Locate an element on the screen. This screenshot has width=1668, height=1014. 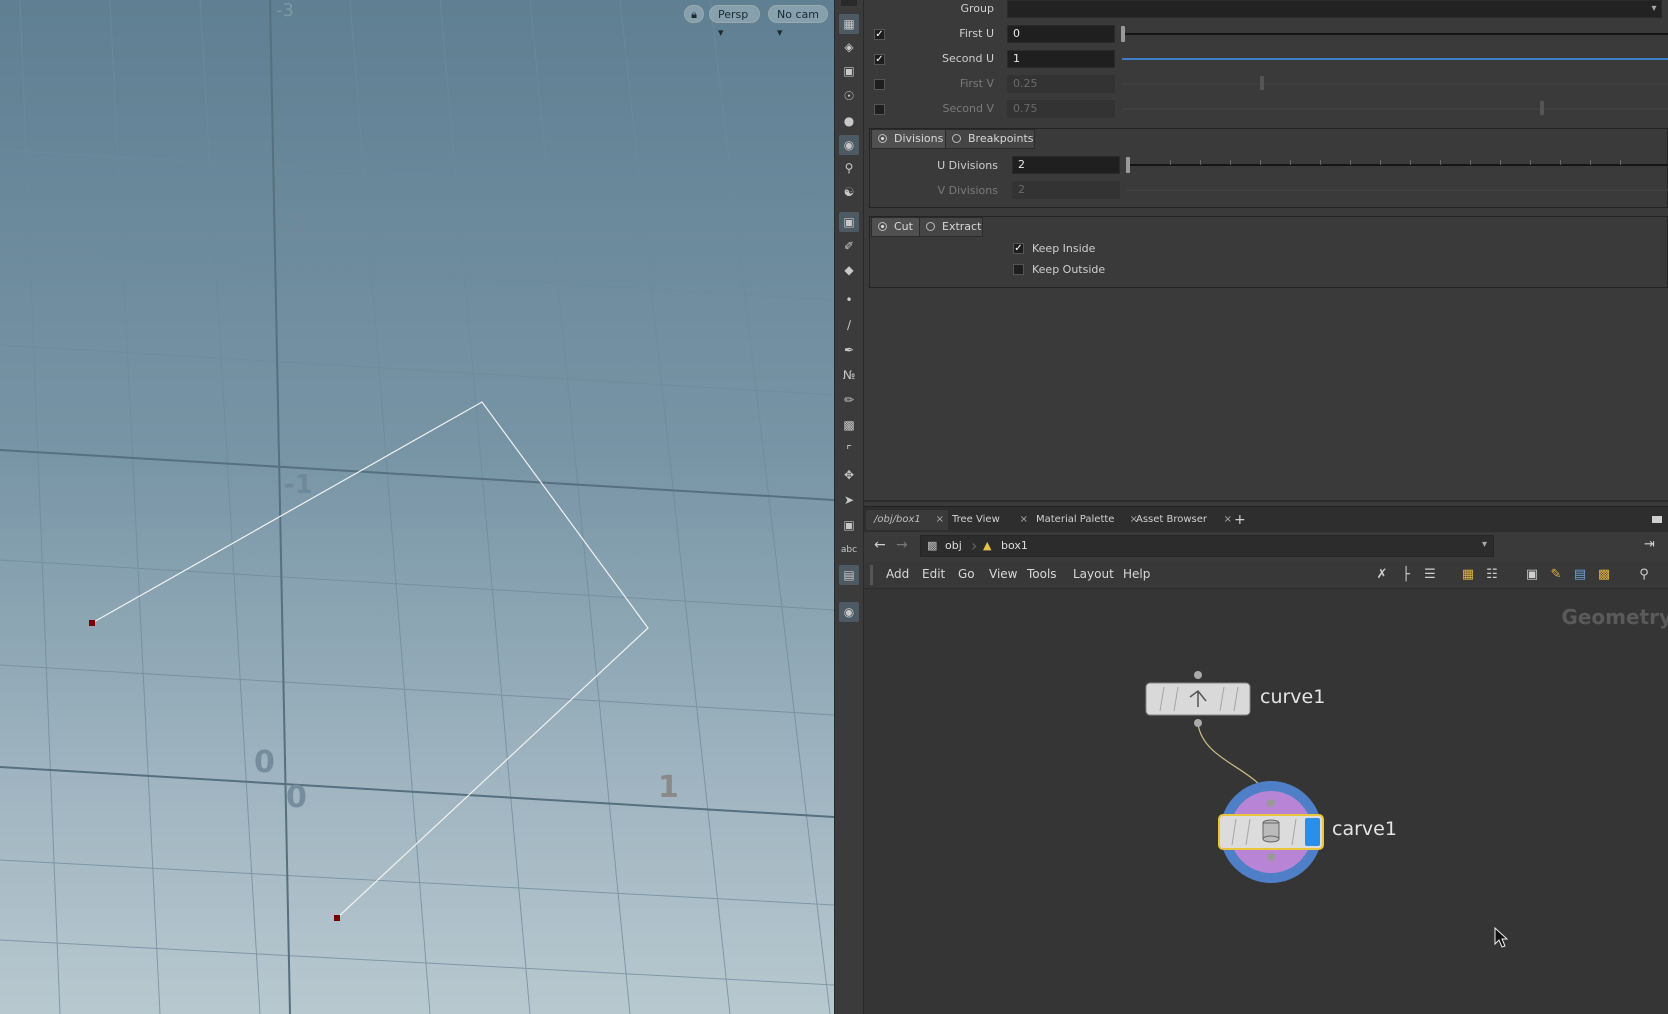
keep-inside-checkbox: ✓ is located at coordinates (1018, 248).